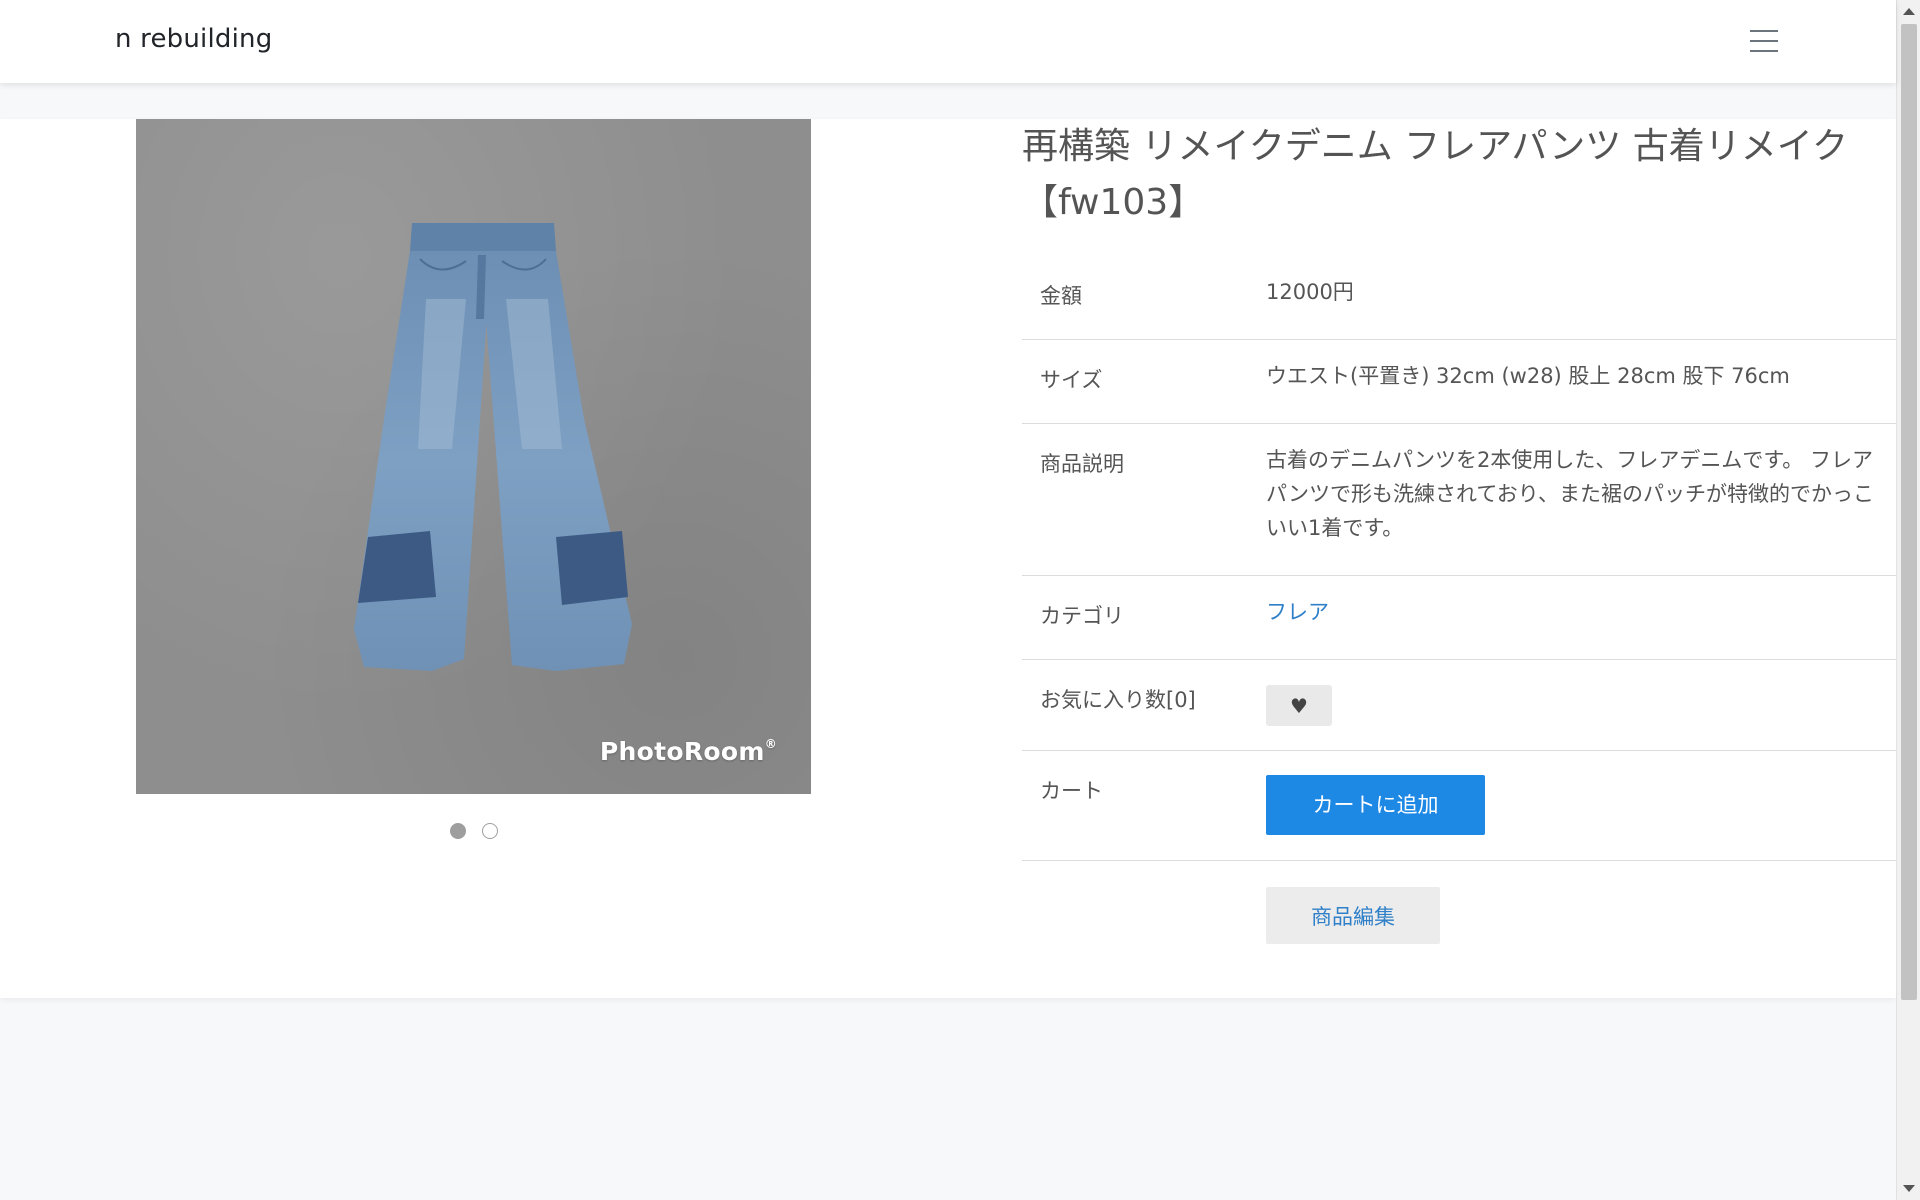 This screenshot has width=1920, height=1200. Describe the element at coordinates (1297, 612) in the screenshot. I see `category-link: フレア` at that location.